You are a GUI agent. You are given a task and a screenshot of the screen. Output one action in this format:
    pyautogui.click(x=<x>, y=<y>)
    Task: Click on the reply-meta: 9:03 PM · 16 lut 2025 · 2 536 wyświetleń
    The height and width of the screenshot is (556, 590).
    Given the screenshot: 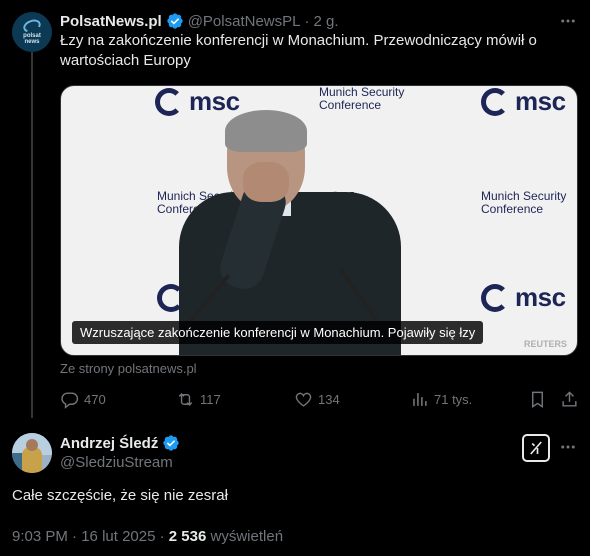 What is the action you would take?
    pyautogui.click(x=147, y=536)
    